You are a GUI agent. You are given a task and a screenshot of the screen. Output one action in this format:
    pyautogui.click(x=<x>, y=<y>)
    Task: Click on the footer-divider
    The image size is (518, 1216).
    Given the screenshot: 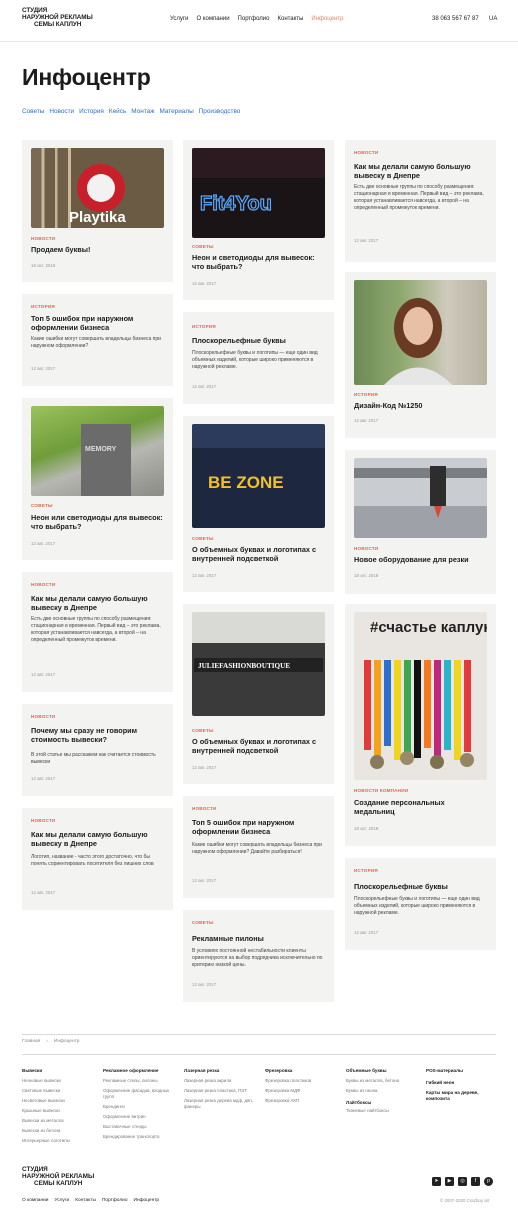 What is the action you would take?
    pyautogui.click(x=259, y=1034)
    